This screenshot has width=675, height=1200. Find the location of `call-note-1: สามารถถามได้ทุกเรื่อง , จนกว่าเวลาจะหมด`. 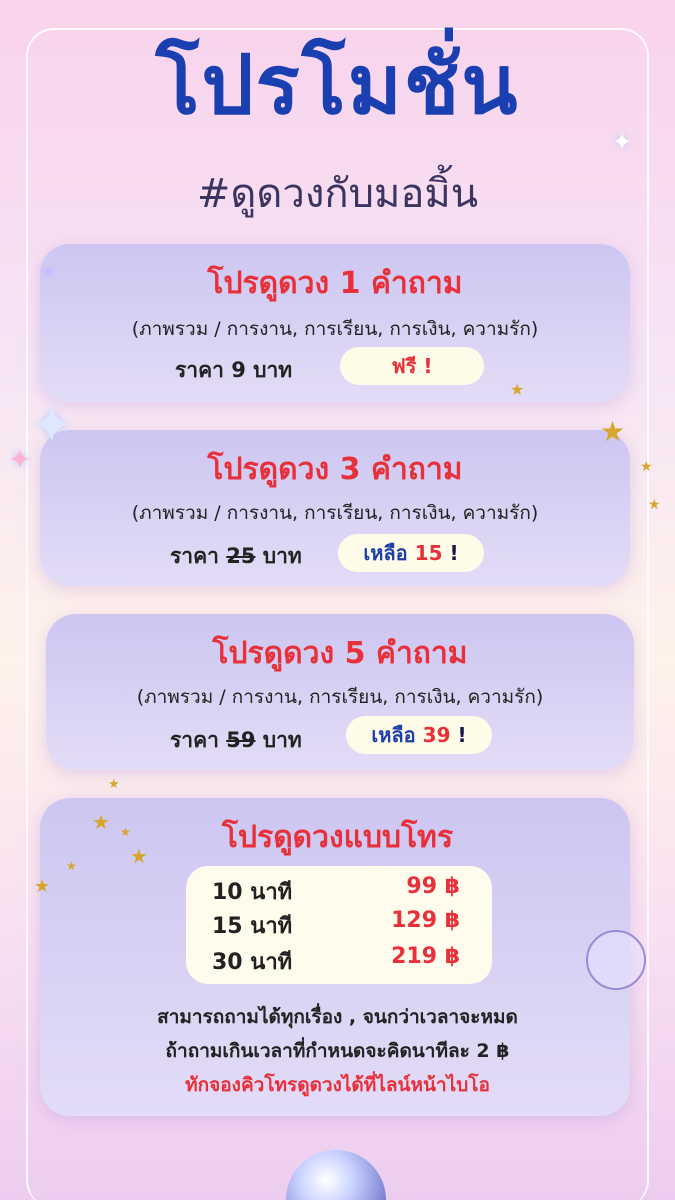

call-note-1: สามารถถามได้ทุกเรื่อง , จนกว่าเวลาจะหมด is located at coordinates (337, 1017).